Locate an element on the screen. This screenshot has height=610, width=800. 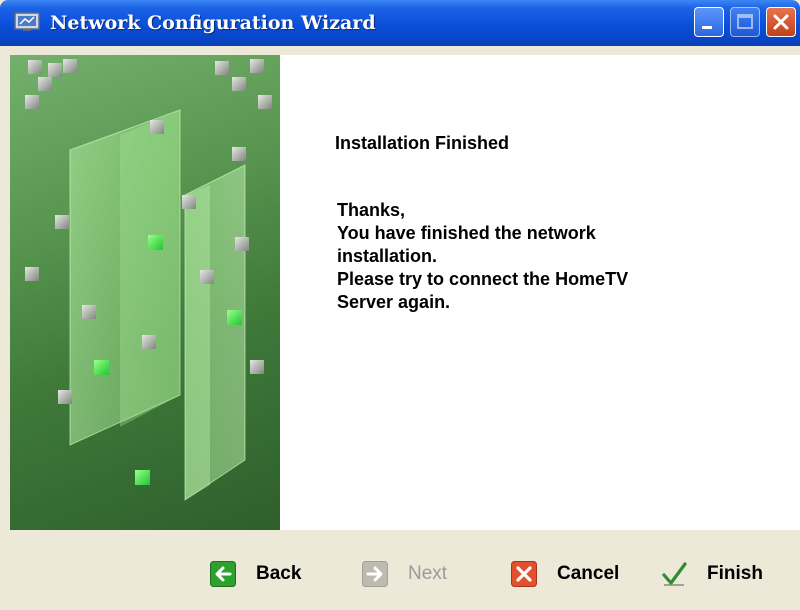
message-line: Server again. is located at coordinates (394, 302).